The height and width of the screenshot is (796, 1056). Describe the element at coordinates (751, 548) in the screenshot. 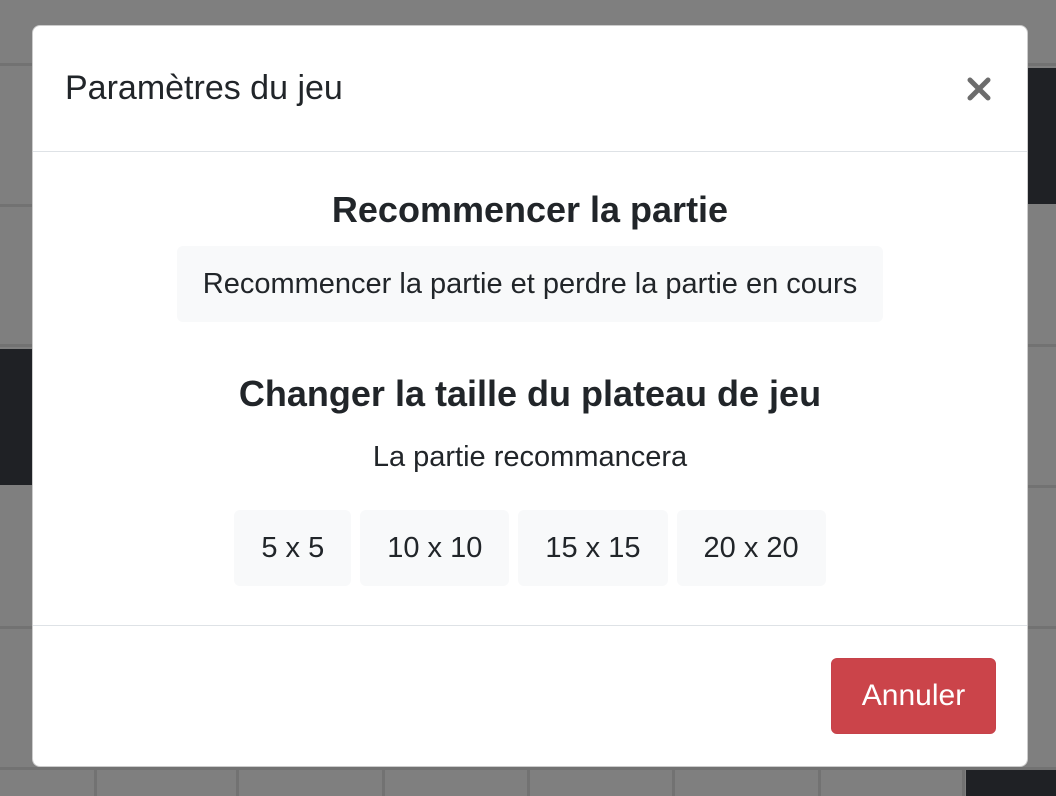

I see `size-20x20-button: 20 x 20` at that location.